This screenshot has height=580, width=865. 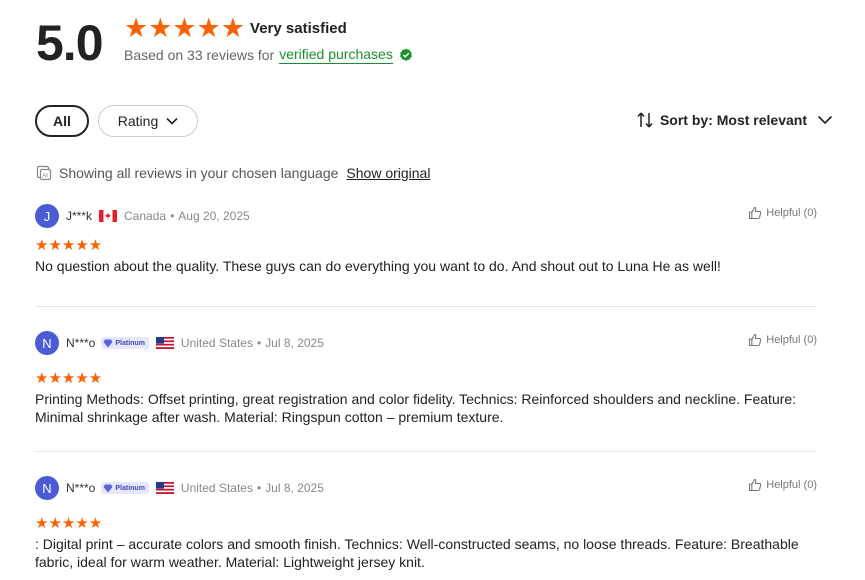 What do you see at coordinates (138, 121) in the screenshot?
I see `rating-dropdown-label: Rating` at bounding box center [138, 121].